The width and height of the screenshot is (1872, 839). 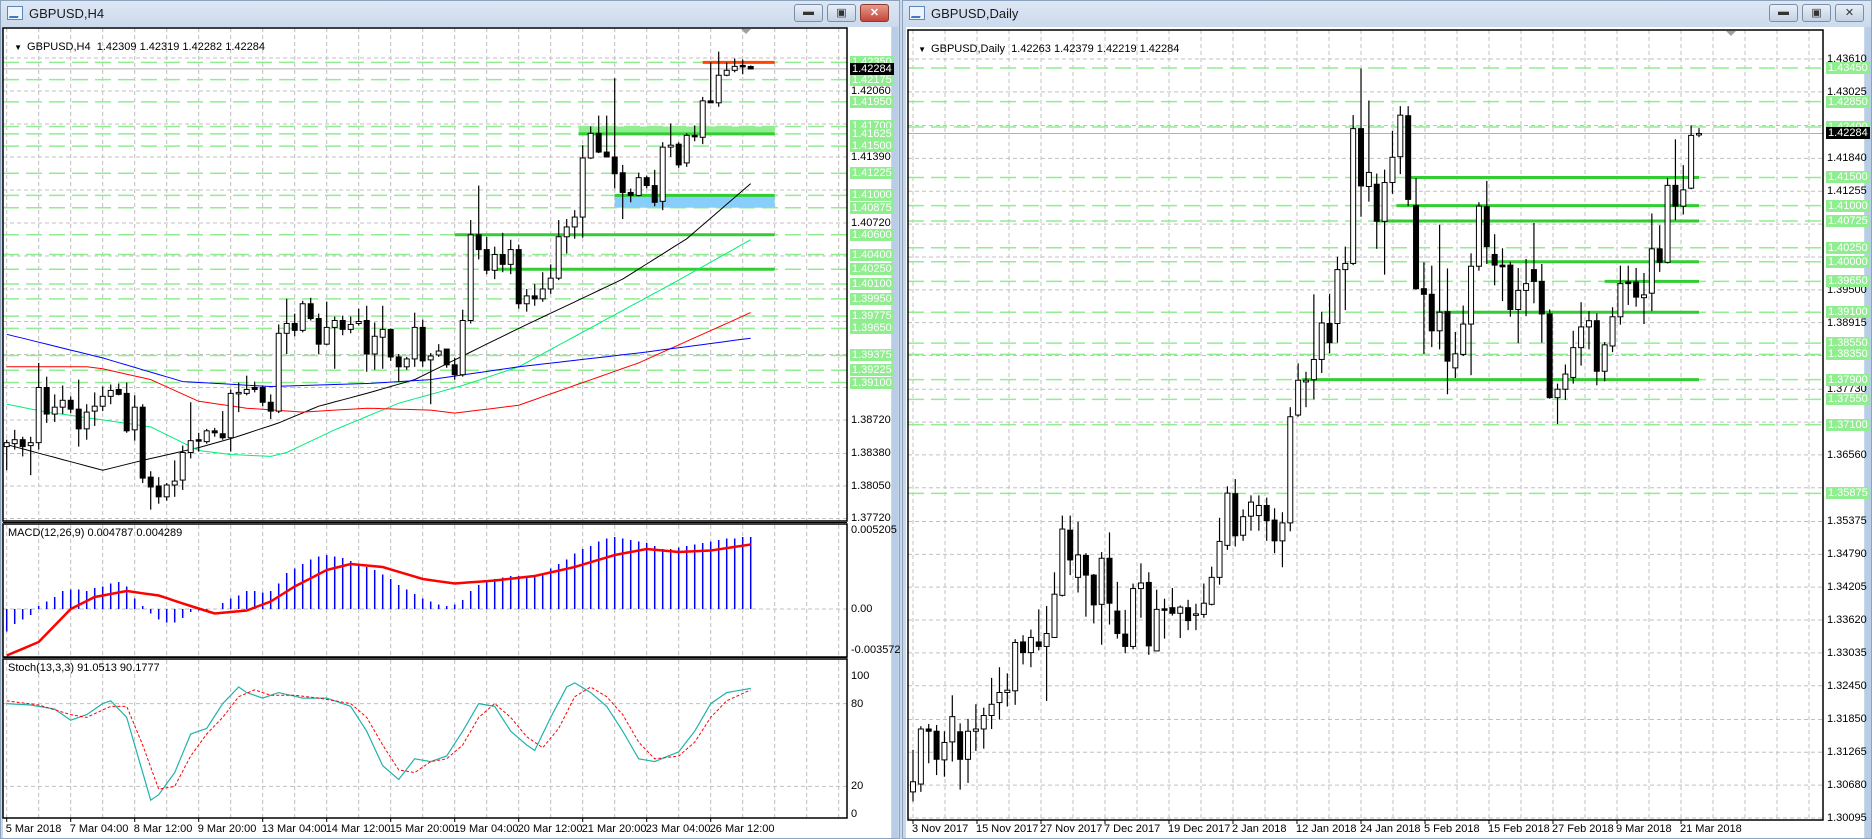 What do you see at coordinates (1848, 261) in the screenshot?
I see `price-level-label: 1.40000` at bounding box center [1848, 261].